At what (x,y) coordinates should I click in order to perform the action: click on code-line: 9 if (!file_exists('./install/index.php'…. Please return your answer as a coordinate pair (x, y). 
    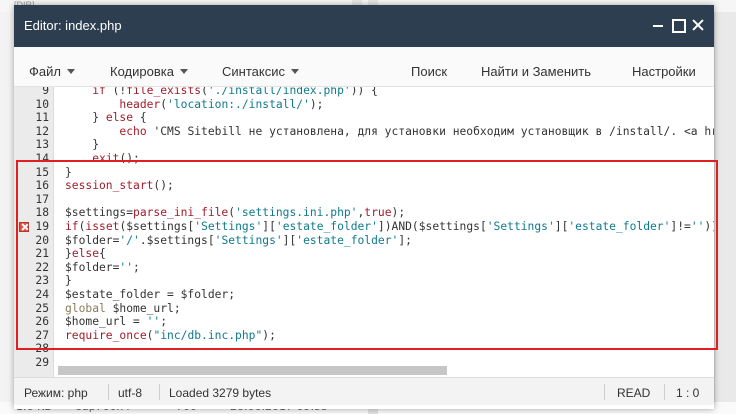
    Looking at the image, I should click on (364, 92).